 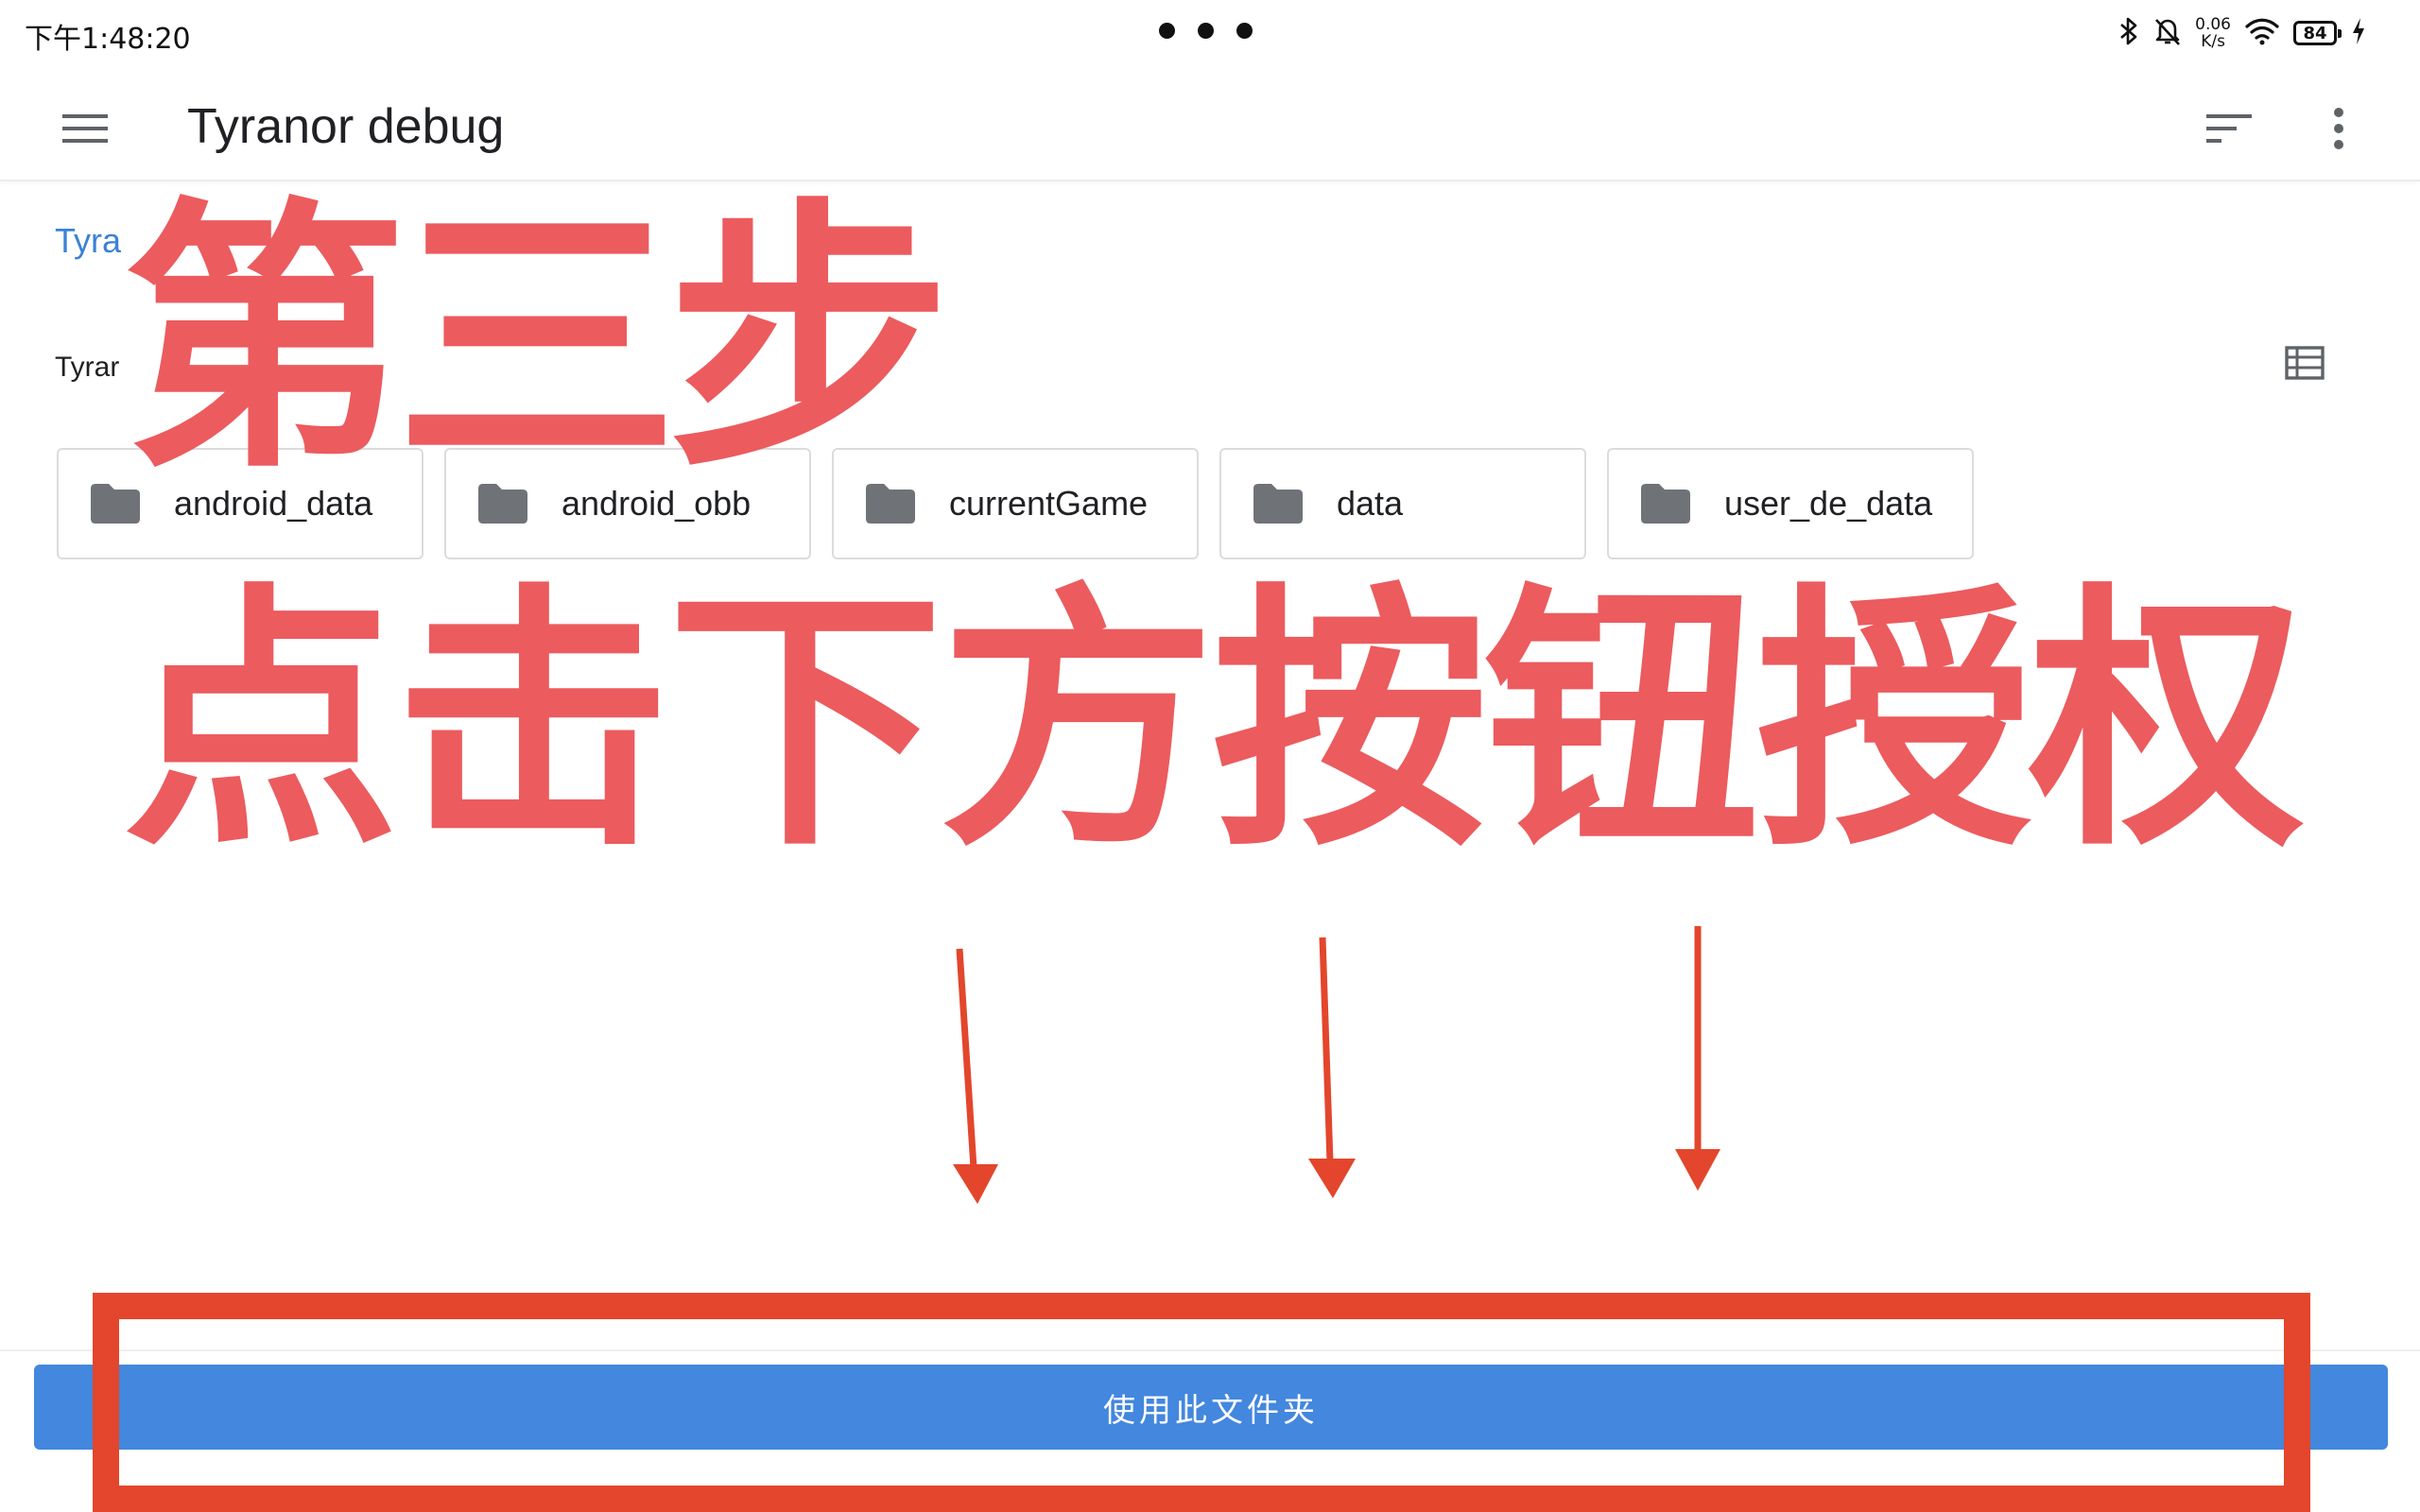 What do you see at coordinates (2242, 33) in the screenshot?
I see `status-icons: 0.06 K/s 84` at bounding box center [2242, 33].